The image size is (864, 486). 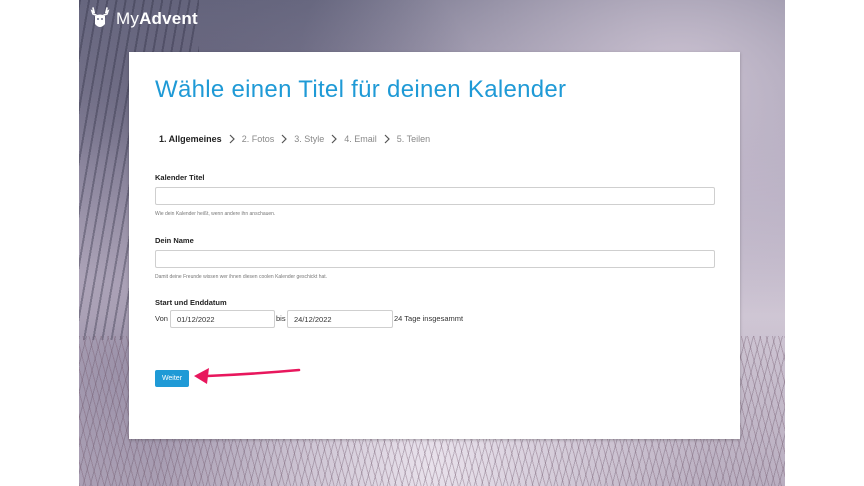 I want to click on end-date-input, so click(x=340, y=319).